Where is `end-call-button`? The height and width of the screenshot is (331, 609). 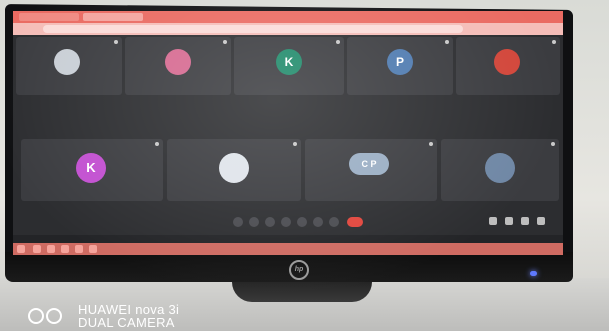 end-call-button is located at coordinates (355, 222).